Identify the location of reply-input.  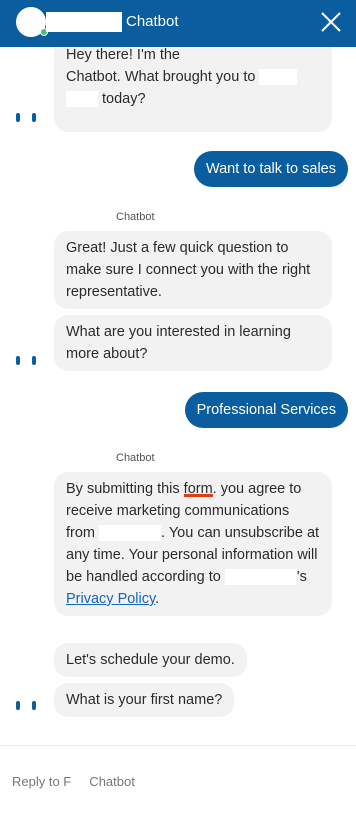
(177, 781).